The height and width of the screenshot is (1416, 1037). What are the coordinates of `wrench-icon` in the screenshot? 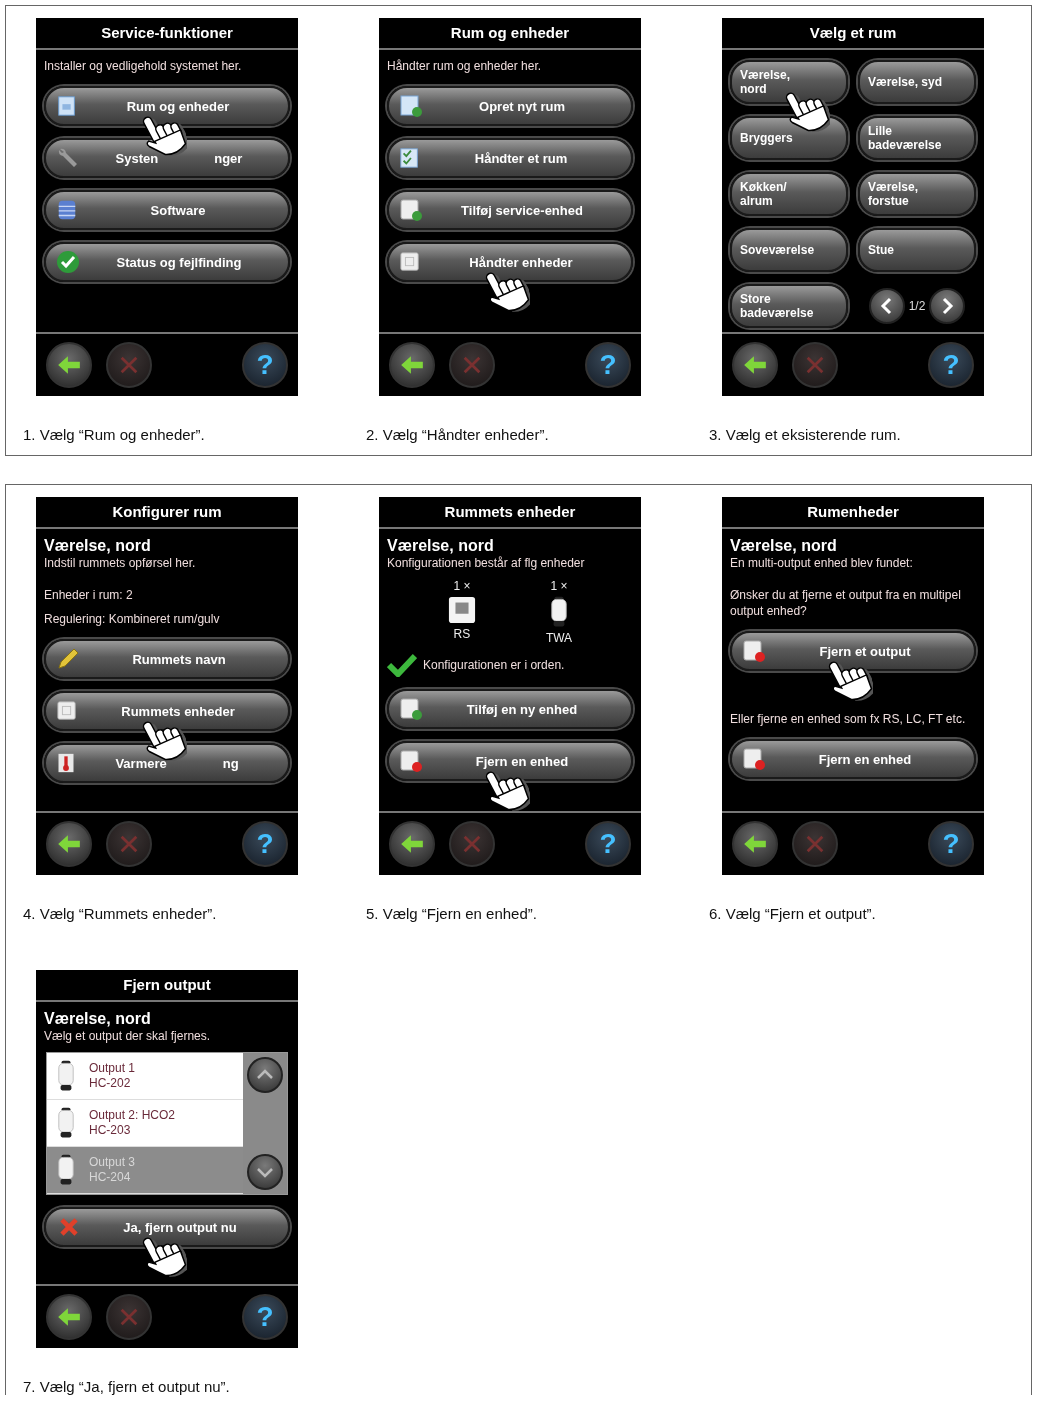 It's located at (68, 158).